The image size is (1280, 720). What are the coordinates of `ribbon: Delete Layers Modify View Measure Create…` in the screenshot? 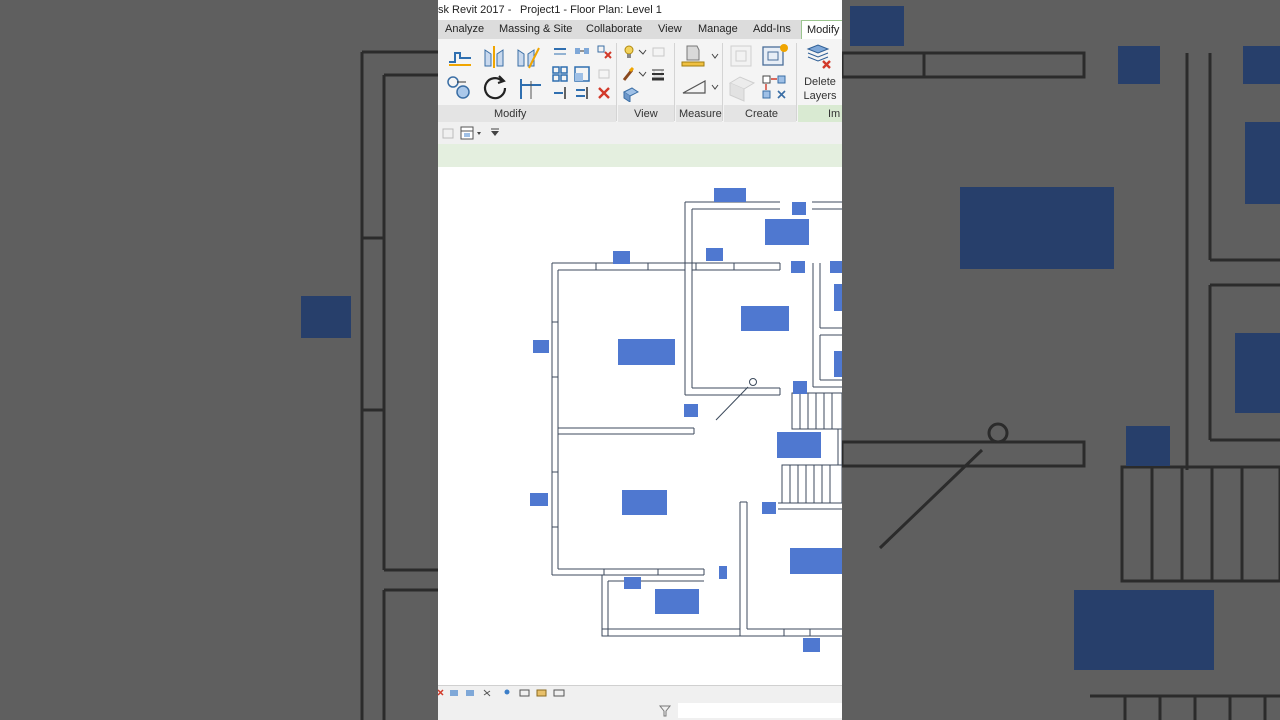 It's located at (640, 81).